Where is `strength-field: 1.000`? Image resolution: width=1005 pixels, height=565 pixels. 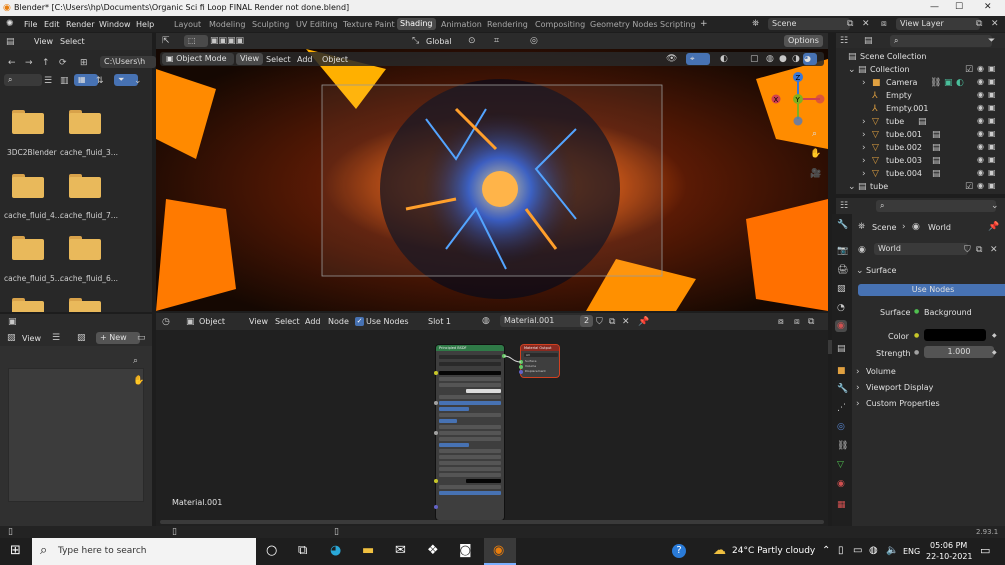
strength-field: 1.000 is located at coordinates (959, 352).